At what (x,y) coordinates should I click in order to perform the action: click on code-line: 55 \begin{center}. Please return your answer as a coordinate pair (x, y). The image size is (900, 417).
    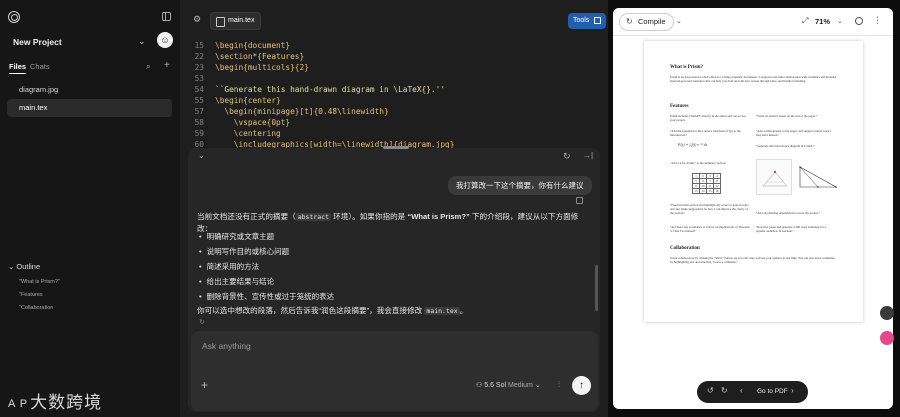
    Looking at the image, I should click on (237, 100).